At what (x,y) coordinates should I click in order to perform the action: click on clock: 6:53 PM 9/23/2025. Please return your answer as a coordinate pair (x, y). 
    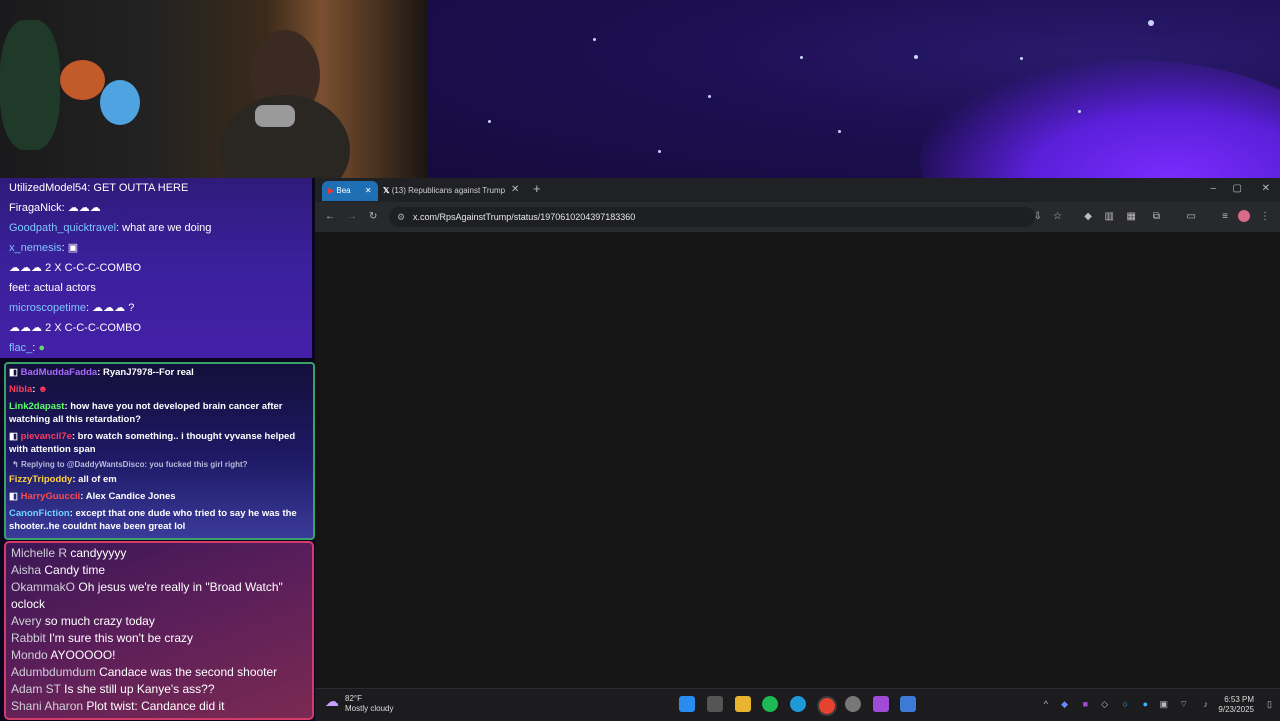
    Looking at the image, I should click on (1236, 705).